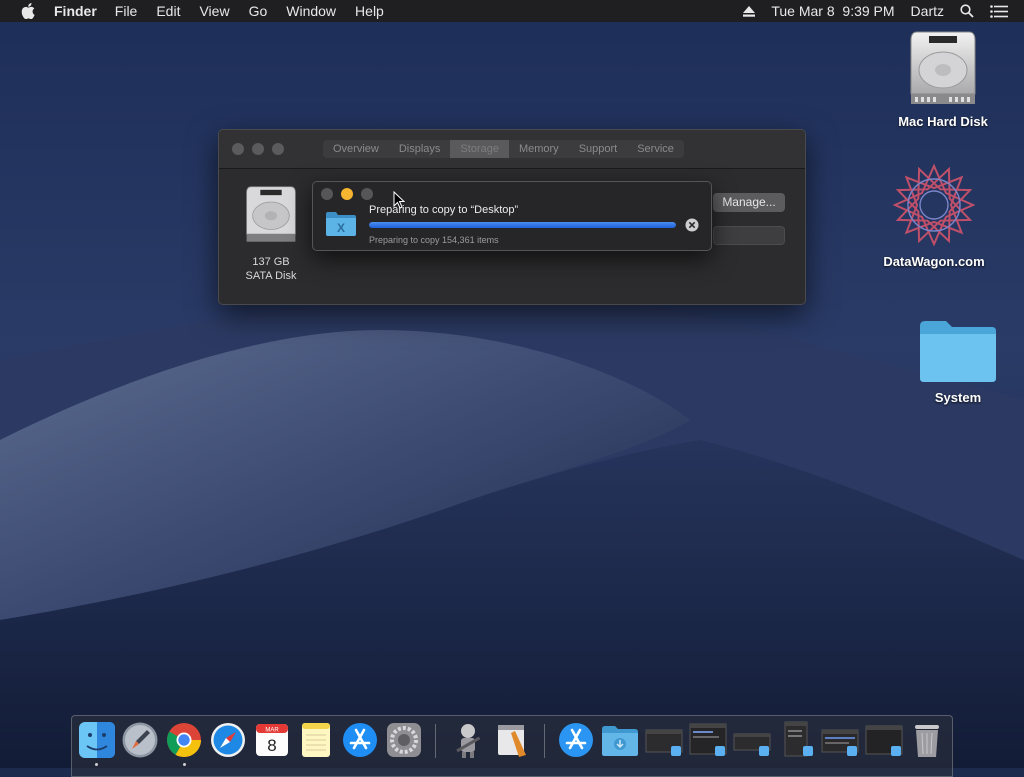 This screenshot has width=1024, height=777. I want to click on menu-user: Dartz, so click(927, 11).